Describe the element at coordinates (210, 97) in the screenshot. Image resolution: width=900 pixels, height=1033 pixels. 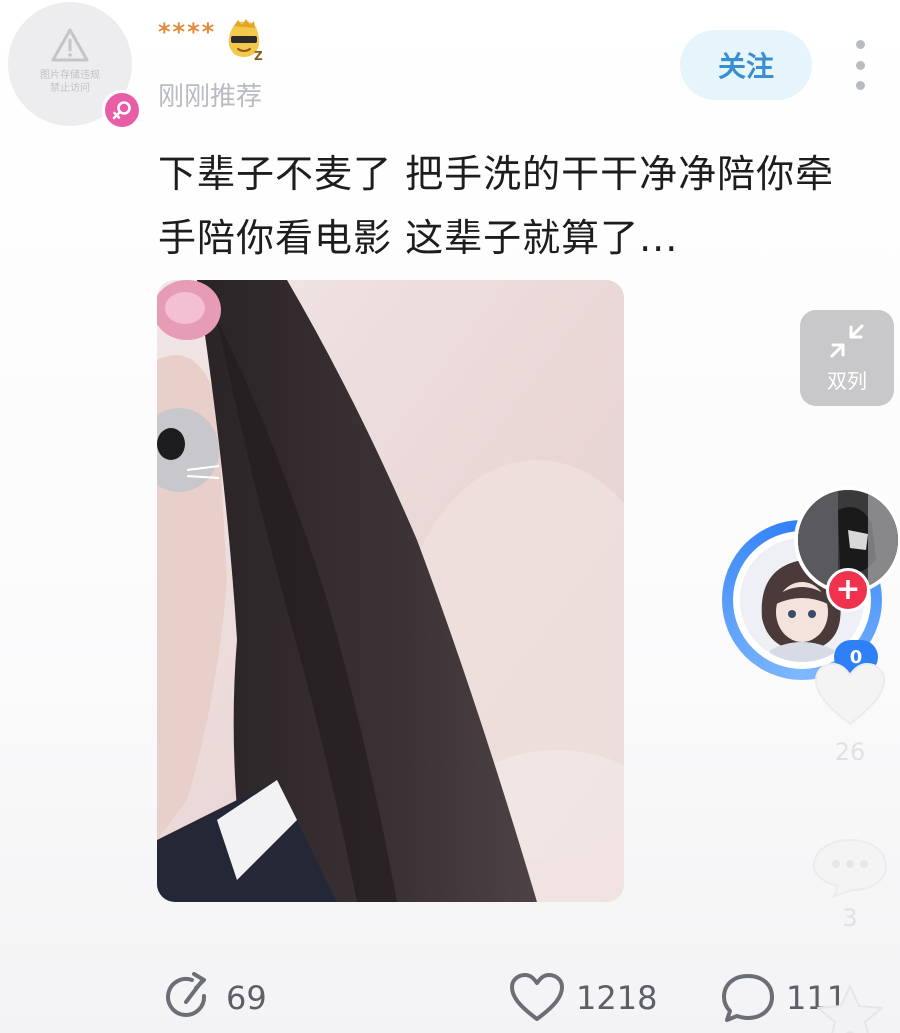
I see `post-time: 刚刚推荐` at that location.